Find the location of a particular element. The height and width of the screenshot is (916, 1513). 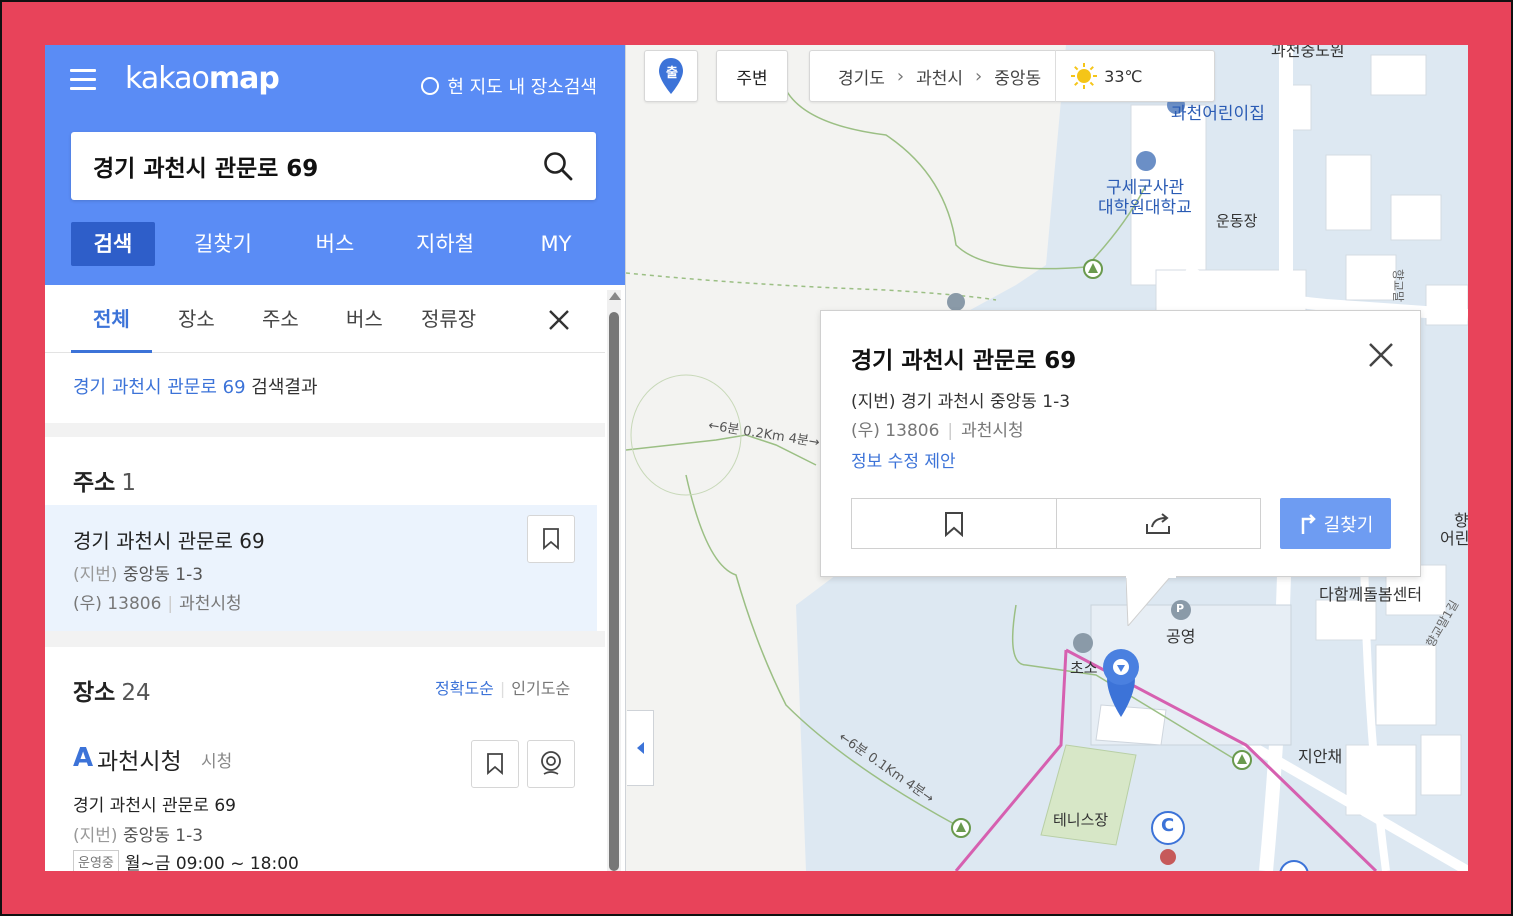

map-label-jian: 지안채 is located at coordinates (1320, 756).